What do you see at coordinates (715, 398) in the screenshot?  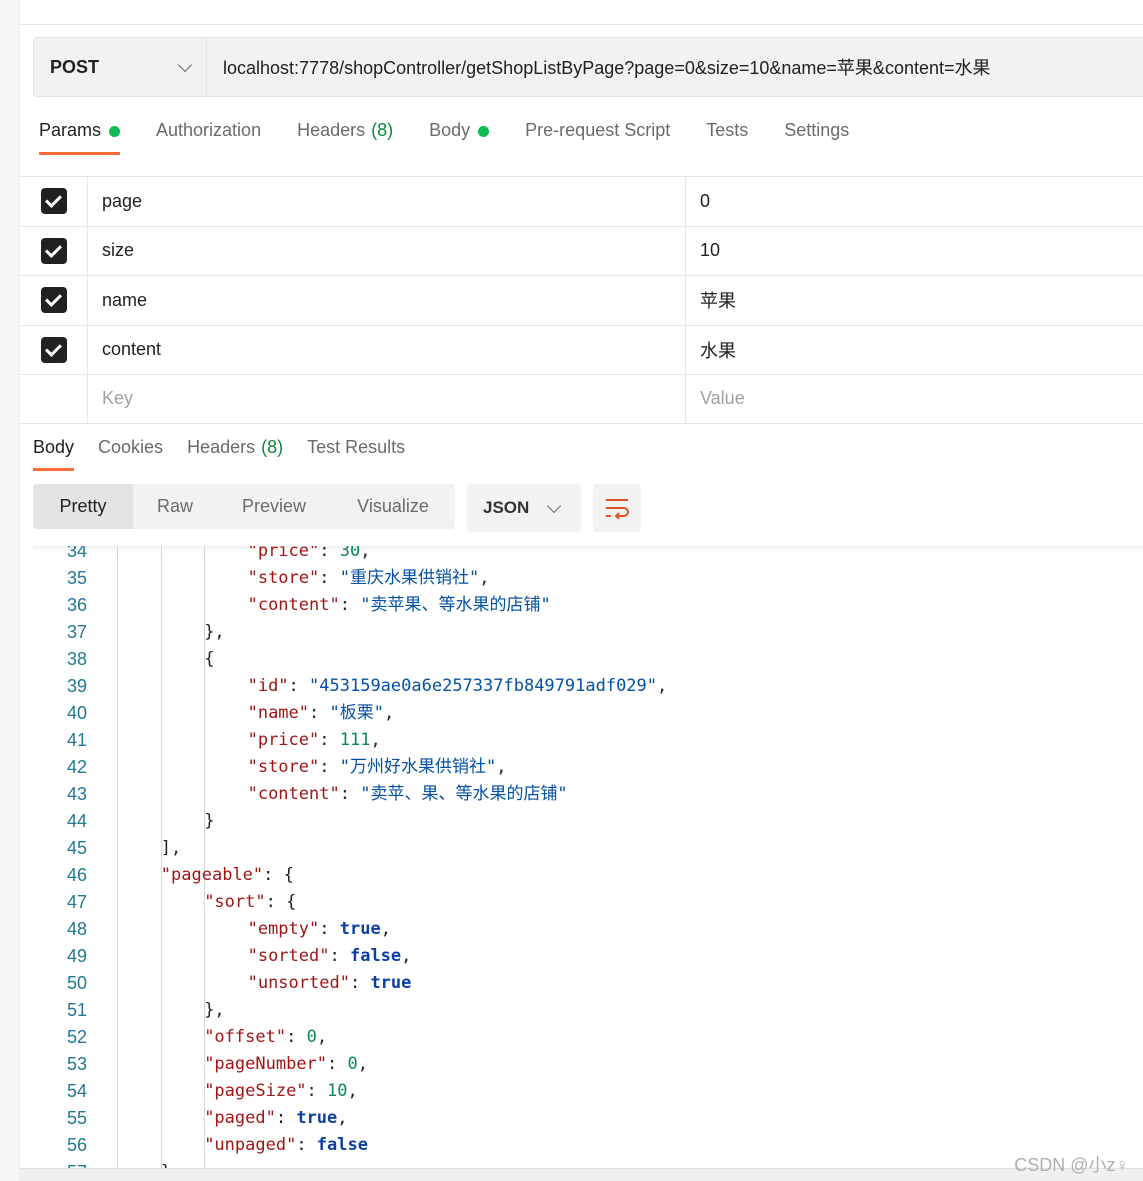 I see `param-value-input: Value` at bounding box center [715, 398].